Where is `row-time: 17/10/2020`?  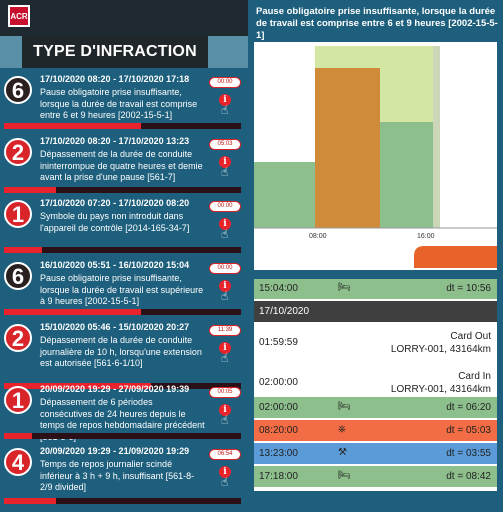 row-time: 17/10/2020 is located at coordinates (284, 311).